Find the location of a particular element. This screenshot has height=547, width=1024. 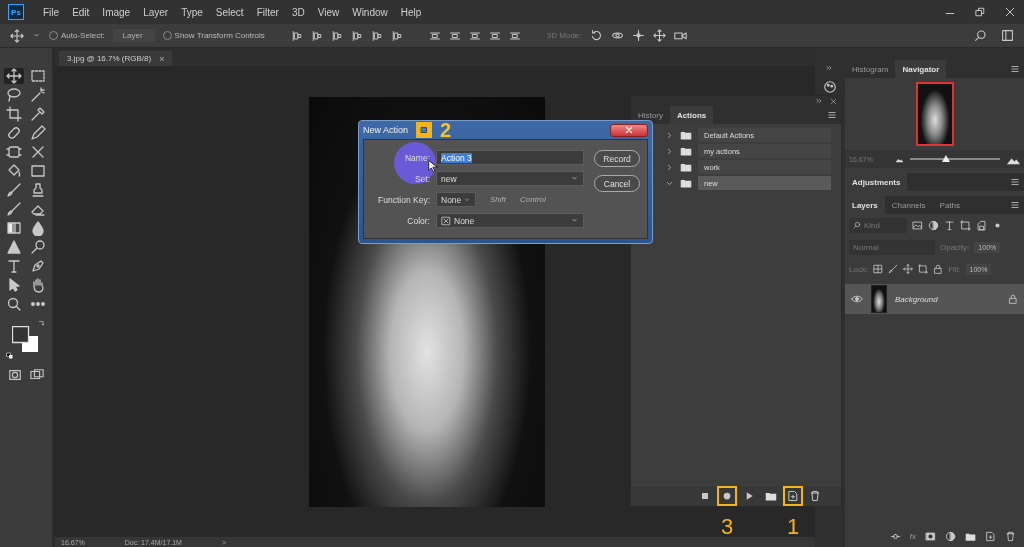

checker-icon is located at coordinates (878, 269).